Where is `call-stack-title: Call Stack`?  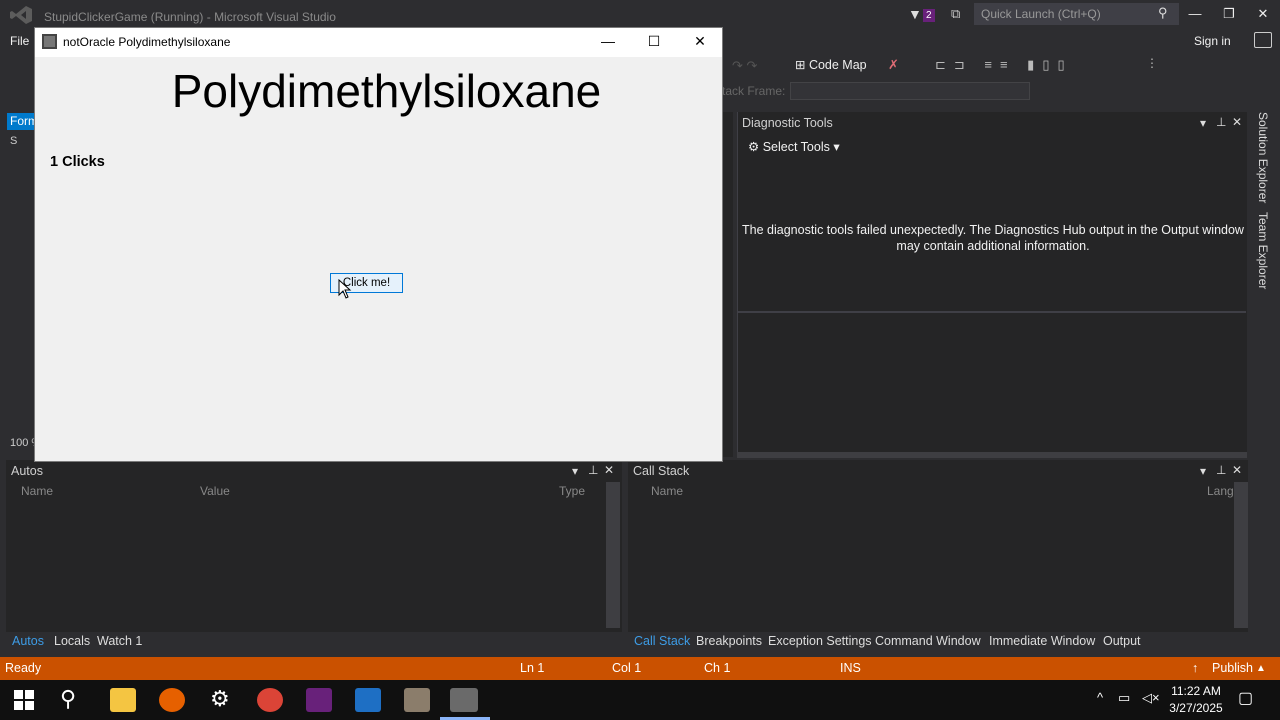 call-stack-title: Call Stack is located at coordinates (661, 471).